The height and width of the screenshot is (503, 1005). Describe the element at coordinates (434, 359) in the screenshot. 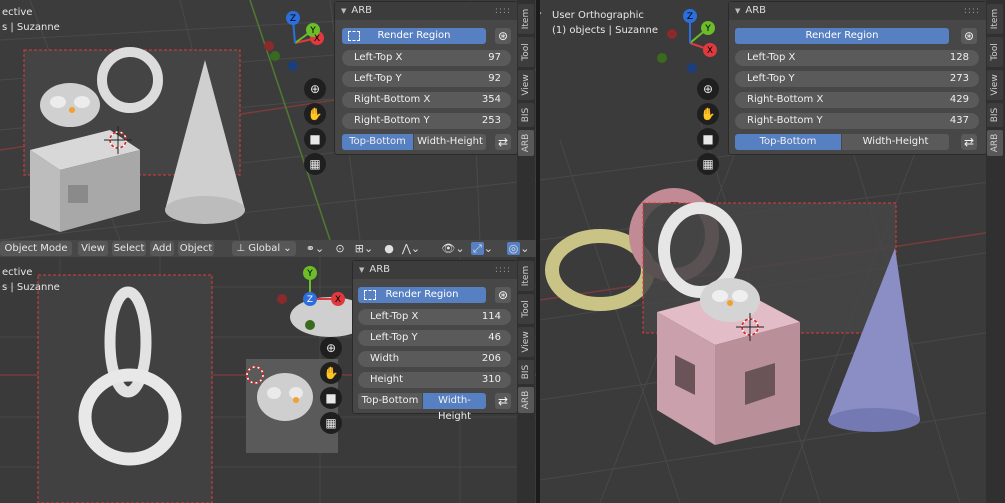

I see `field-width: Width 206` at that location.